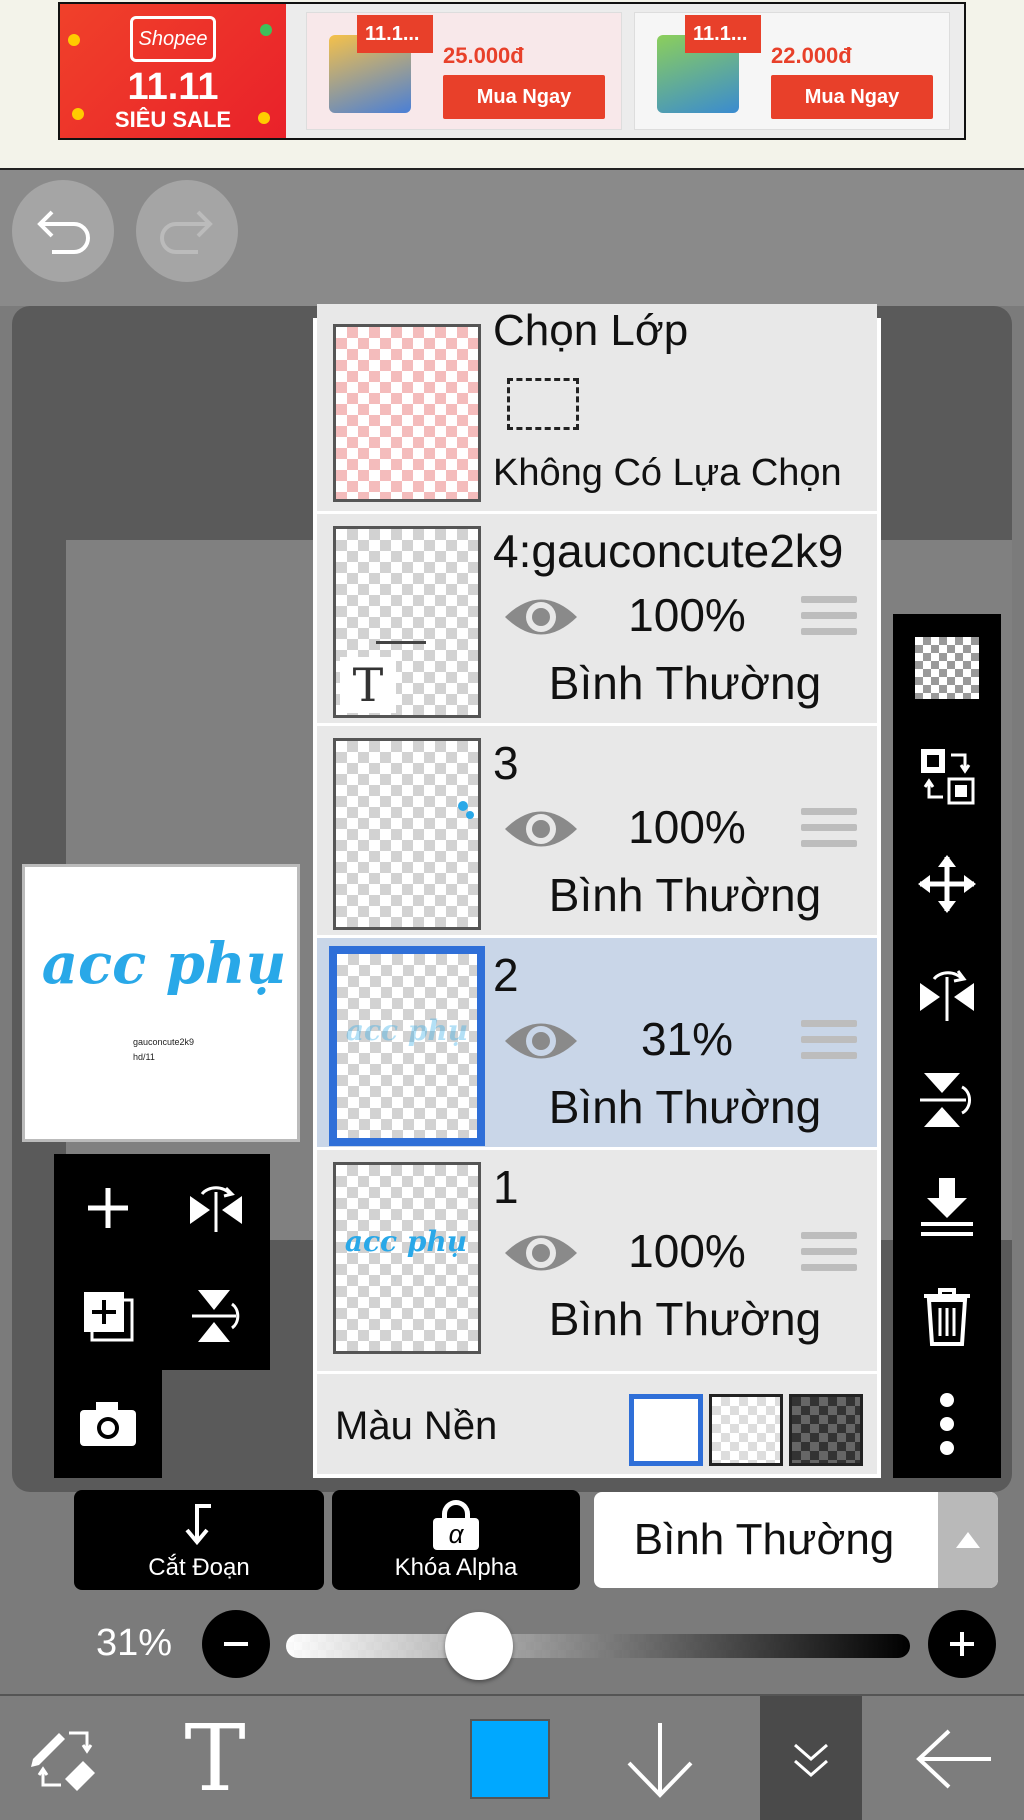 Image resolution: width=1024 pixels, height=1820 pixels. I want to click on ad-product-2: 11.1... 22.000đ Mua Ngay, so click(792, 71).